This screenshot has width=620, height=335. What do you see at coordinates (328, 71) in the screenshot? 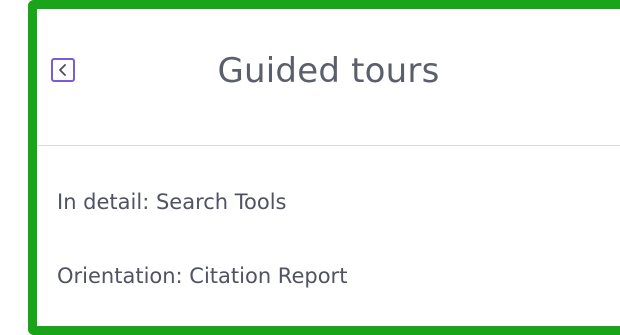
I see `page-title: Guided tours` at bounding box center [328, 71].